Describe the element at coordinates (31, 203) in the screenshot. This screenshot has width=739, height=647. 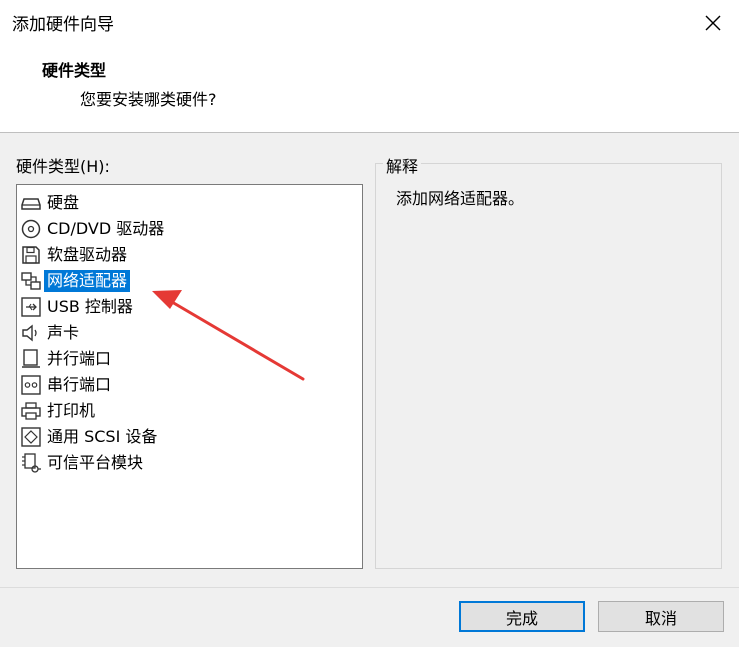
I see `hard-disk-icon` at that location.